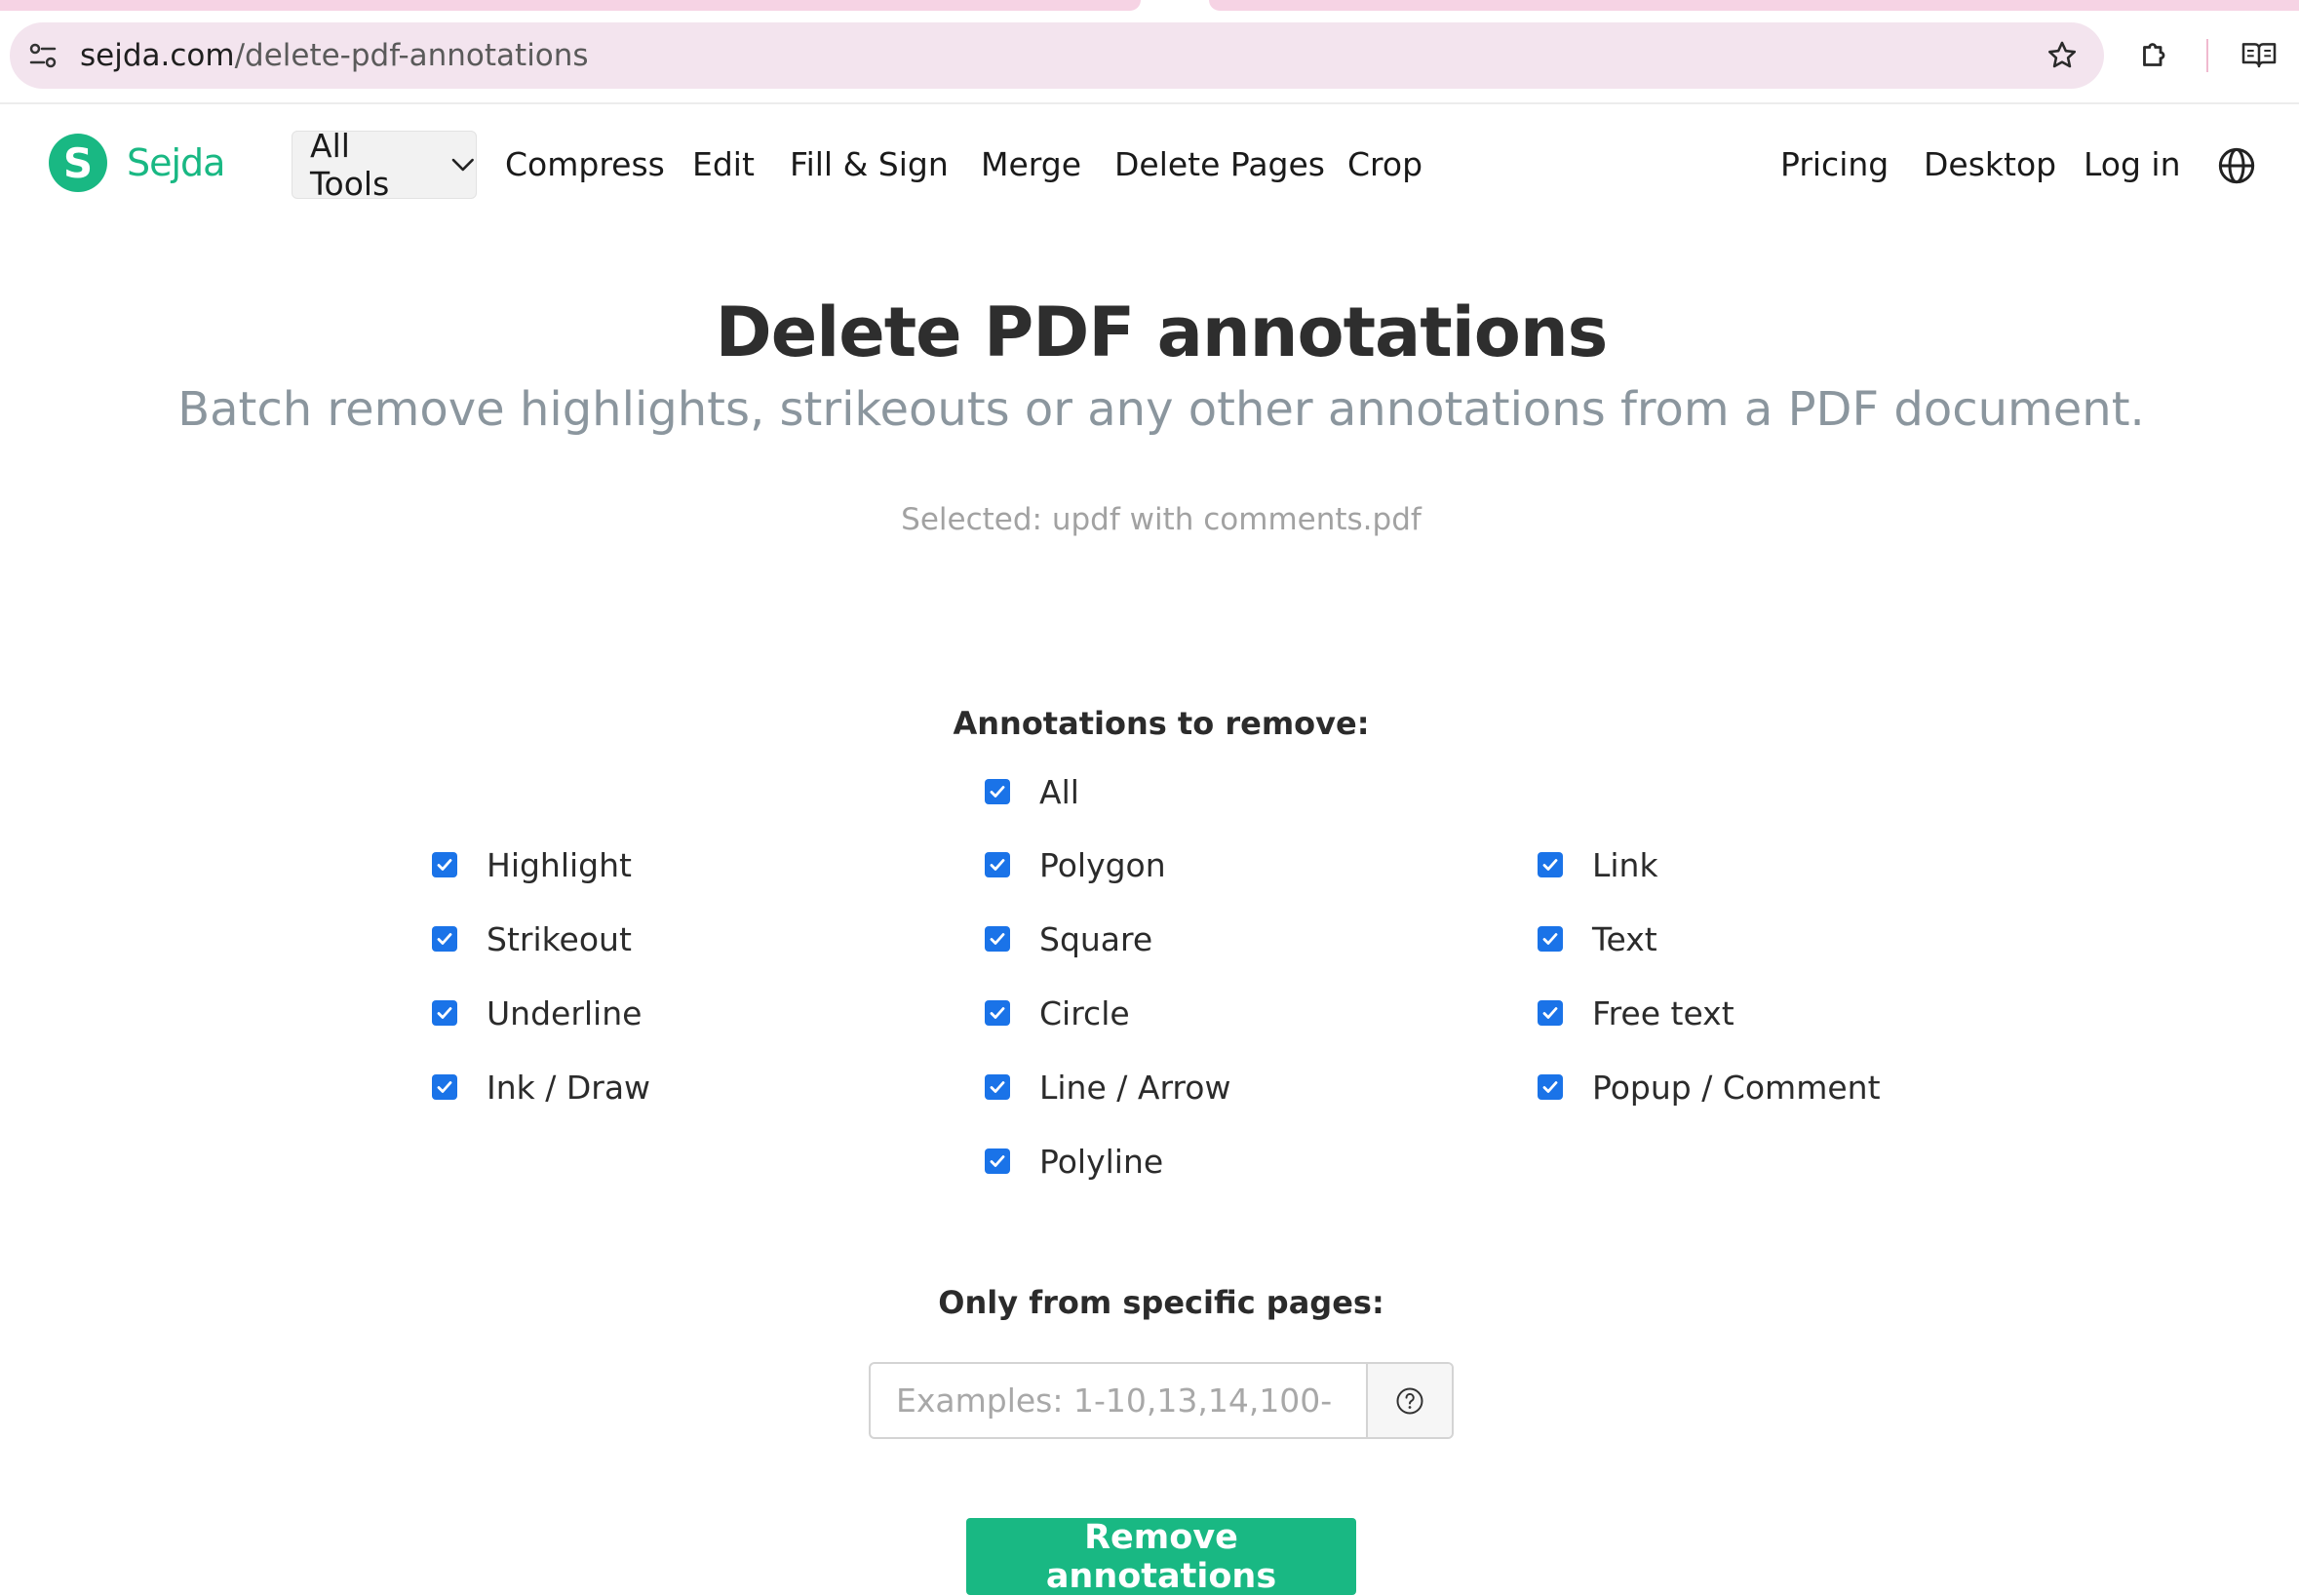 The height and width of the screenshot is (1596, 2299). I want to click on selected-file: Selected: updf with comments.pdf, so click(1162, 520).